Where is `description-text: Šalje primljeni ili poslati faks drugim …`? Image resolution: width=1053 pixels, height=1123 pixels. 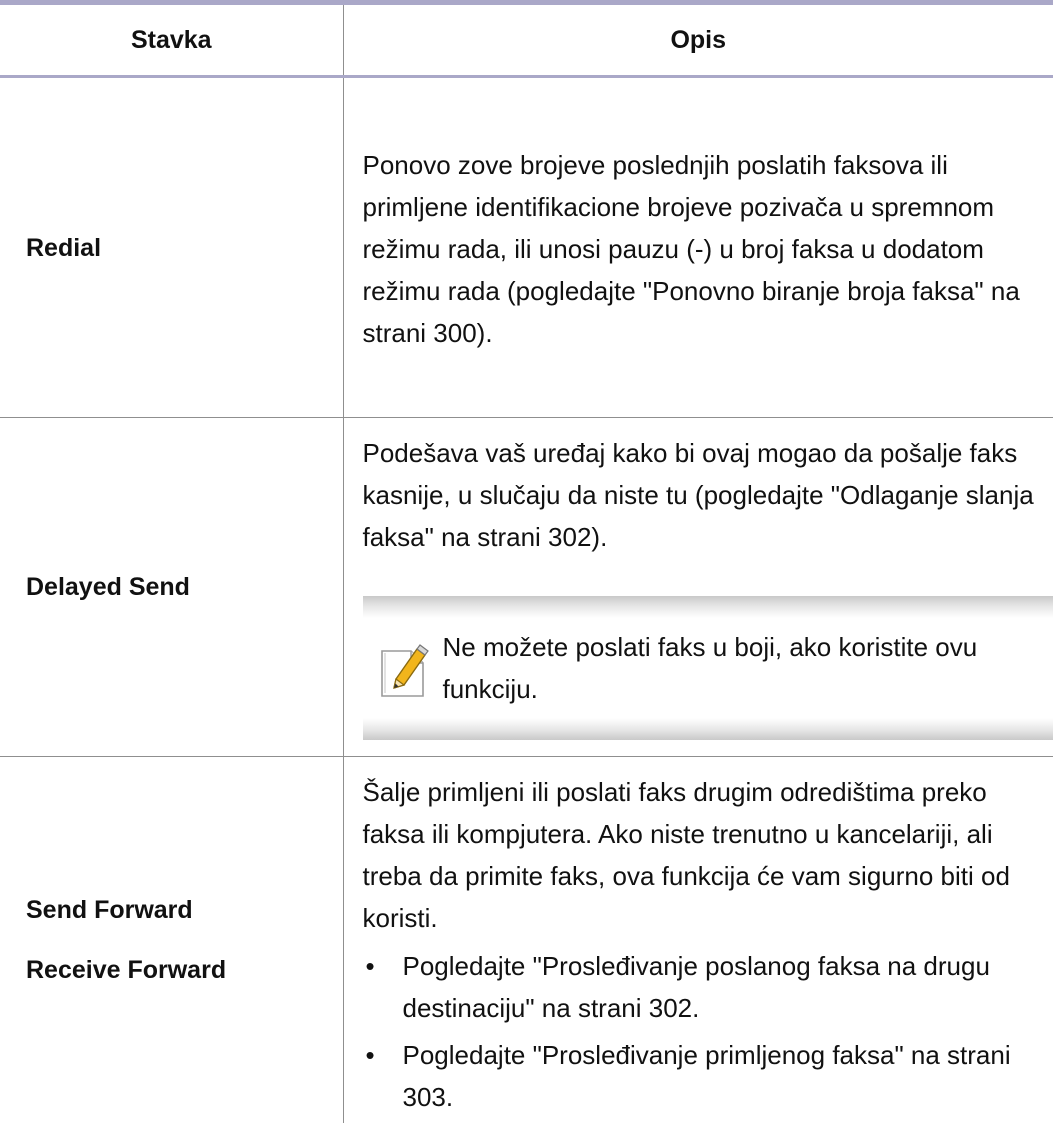
description-text: Šalje primljeni ili poslati faks drugim … is located at coordinates (708, 855).